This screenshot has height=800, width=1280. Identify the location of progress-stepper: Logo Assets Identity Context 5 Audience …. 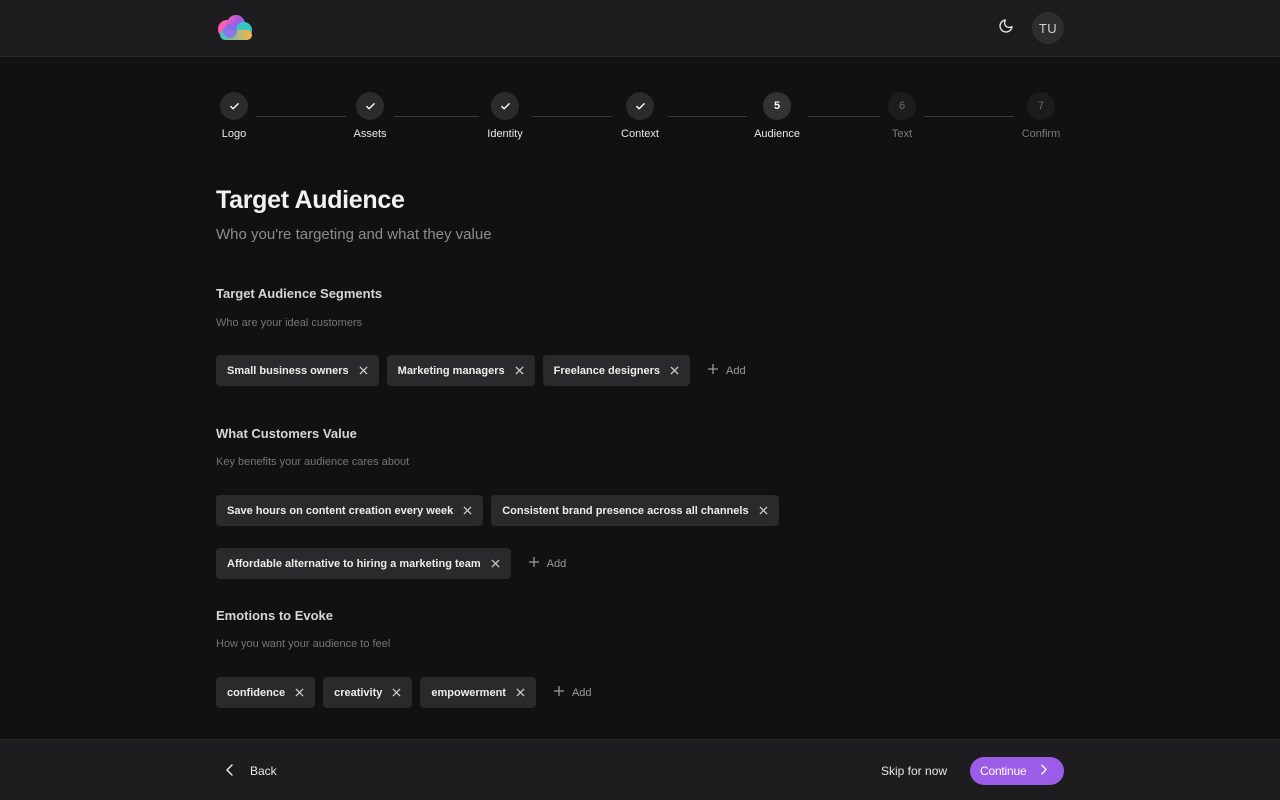
(640, 122).